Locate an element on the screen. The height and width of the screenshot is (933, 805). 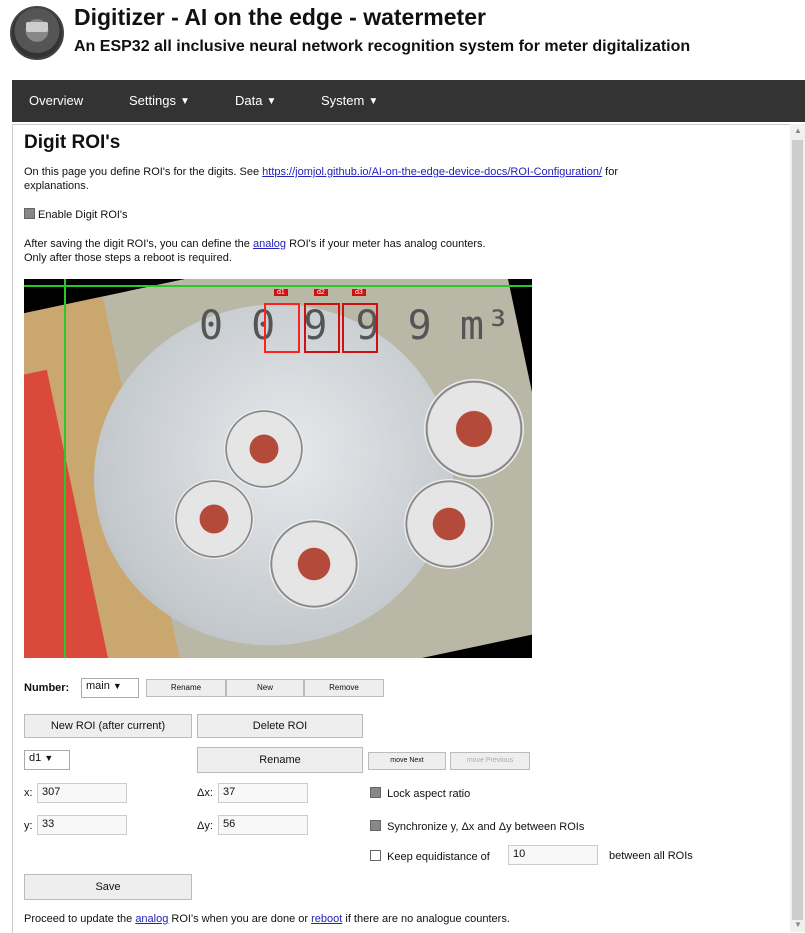
delete-roi-button: Delete ROI is located at coordinates (280, 726).